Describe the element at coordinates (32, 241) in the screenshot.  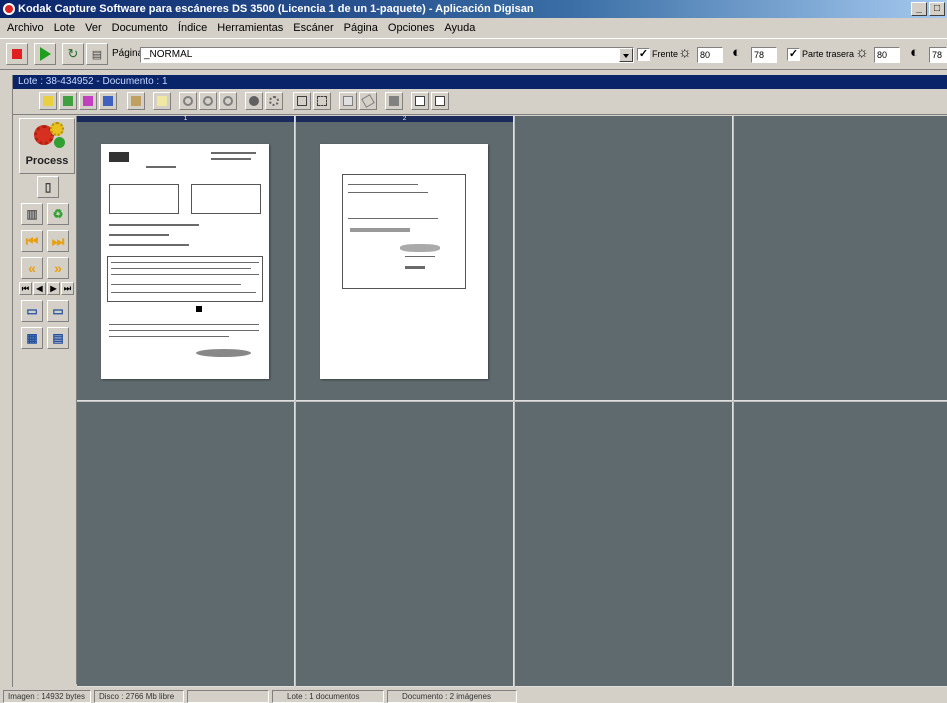
I see `first-page-button: ⏮` at that location.